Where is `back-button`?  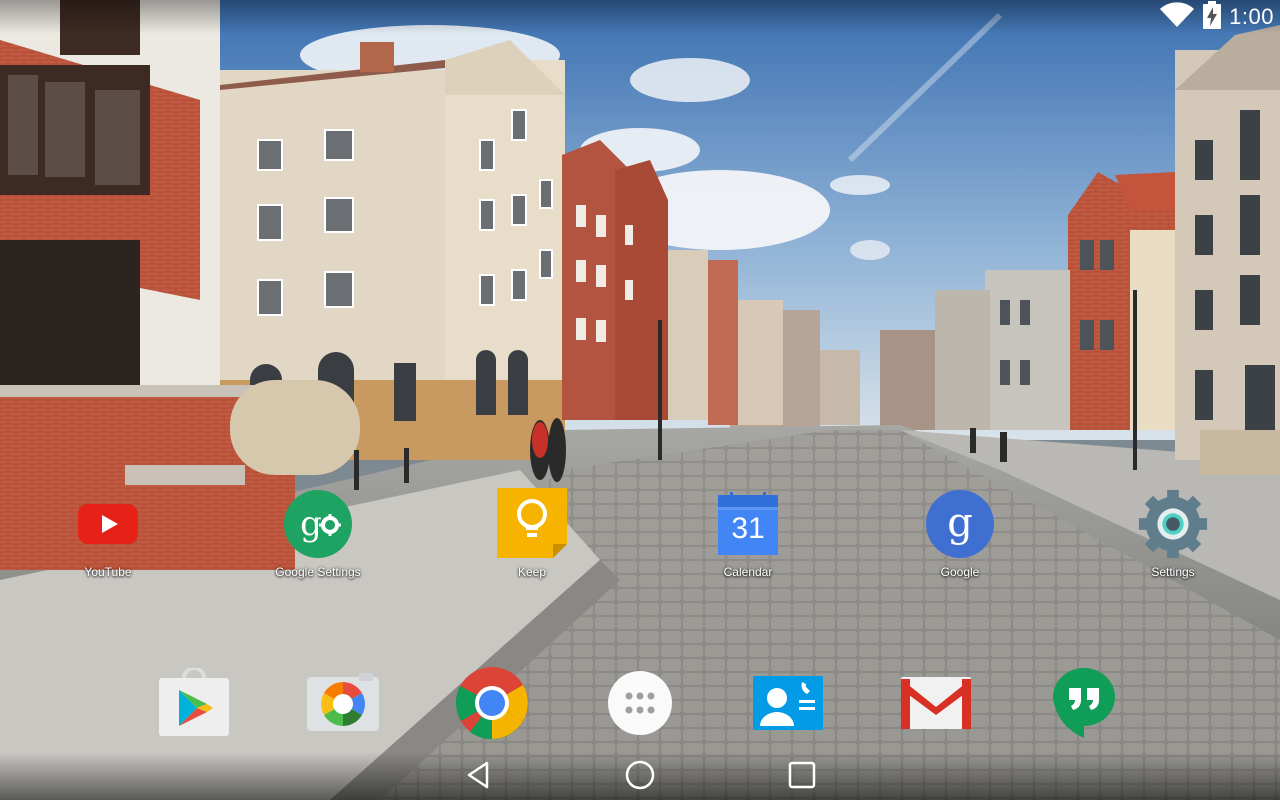
back-button is located at coordinates (478, 777).